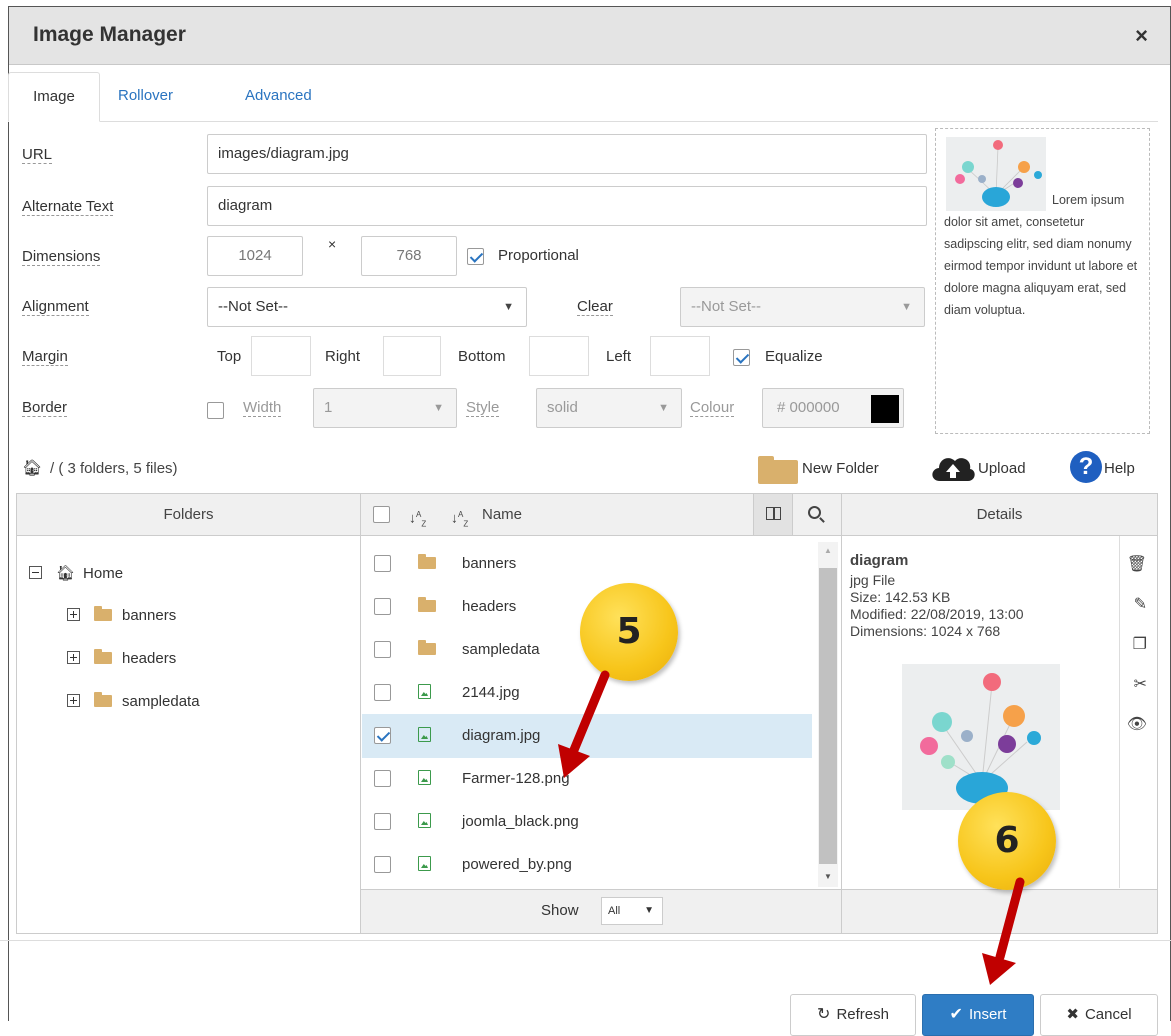 Image resolution: width=1171 pixels, height=1036 pixels. What do you see at coordinates (680, 356) in the screenshot?
I see `margin-left-field` at bounding box center [680, 356].